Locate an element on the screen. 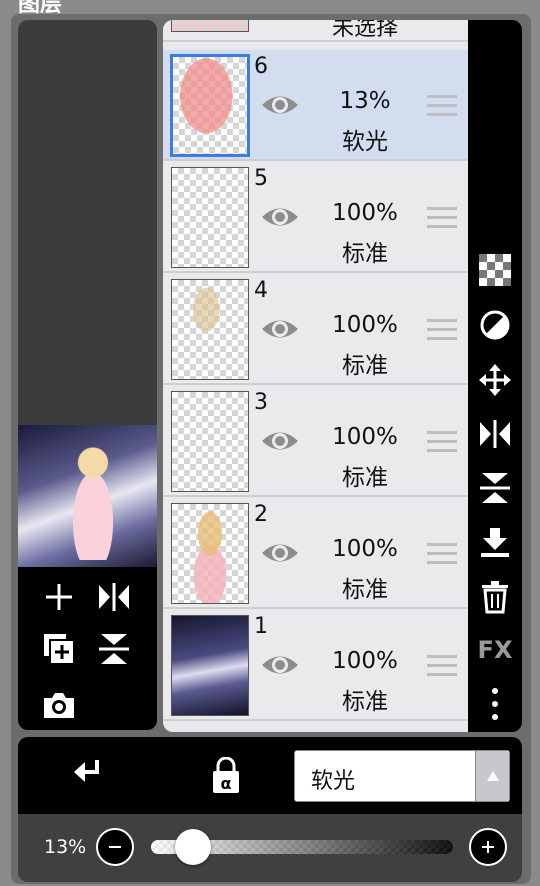  add-icon is located at coordinates (59, 597).